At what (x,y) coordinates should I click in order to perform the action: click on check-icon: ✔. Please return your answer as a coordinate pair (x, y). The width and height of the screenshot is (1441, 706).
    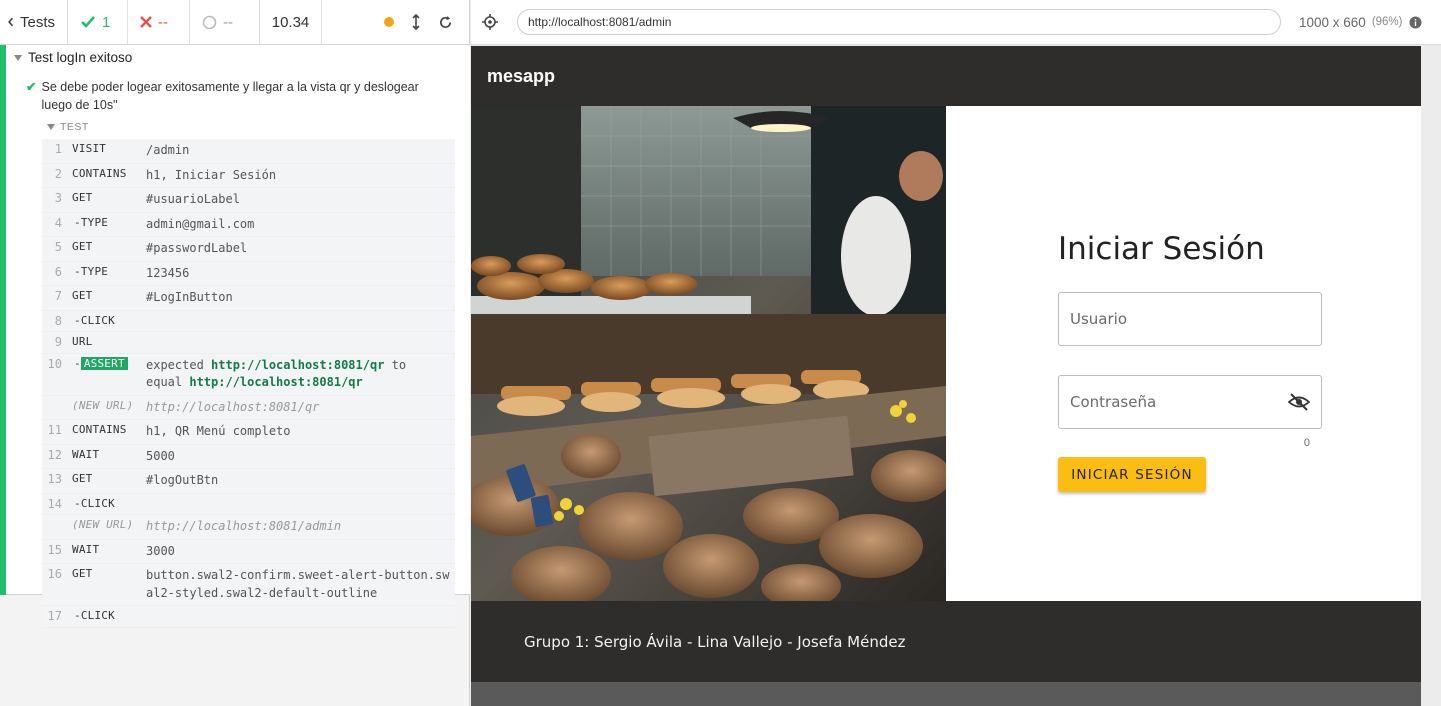
    Looking at the image, I should click on (31, 87).